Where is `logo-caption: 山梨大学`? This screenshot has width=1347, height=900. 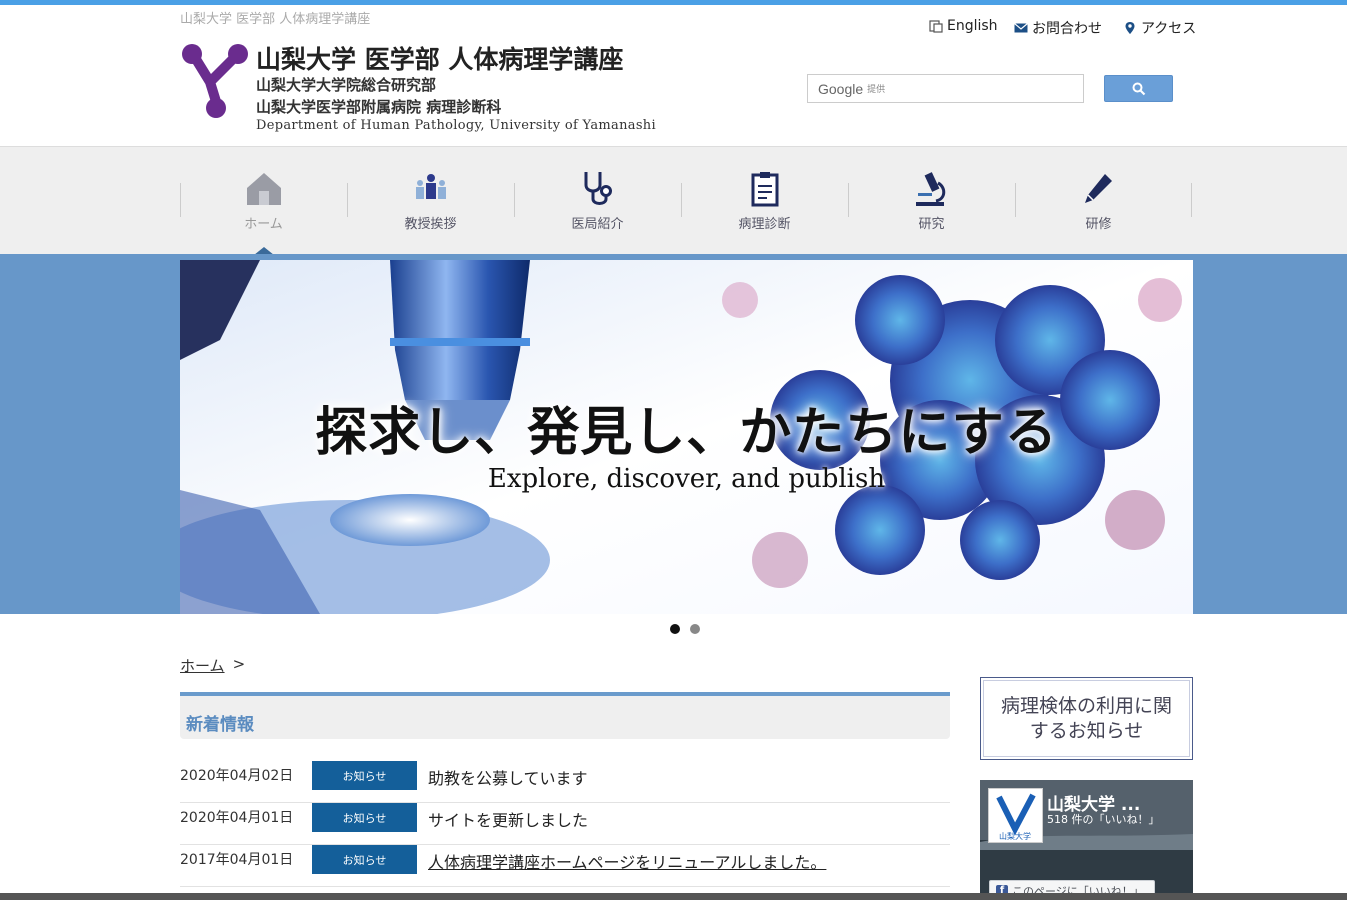
logo-caption: 山梨大学 is located at coordinates (1015, 836).